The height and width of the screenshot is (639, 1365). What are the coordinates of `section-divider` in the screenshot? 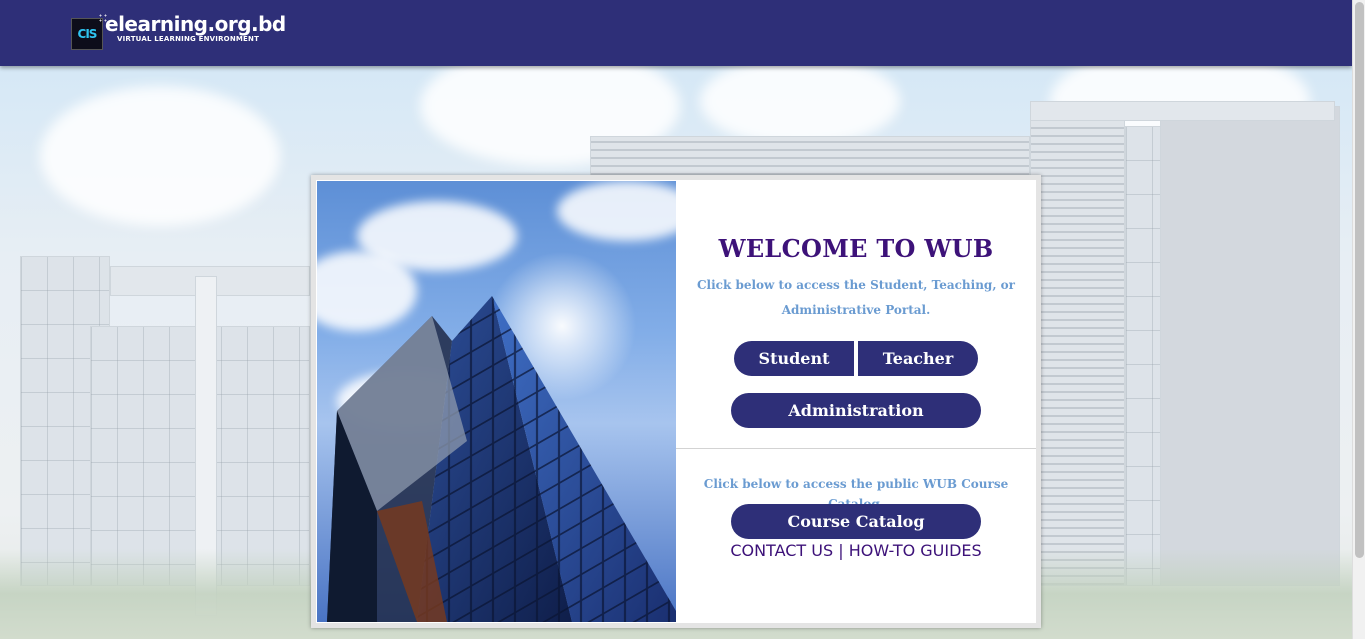 It's located at (856, 448).